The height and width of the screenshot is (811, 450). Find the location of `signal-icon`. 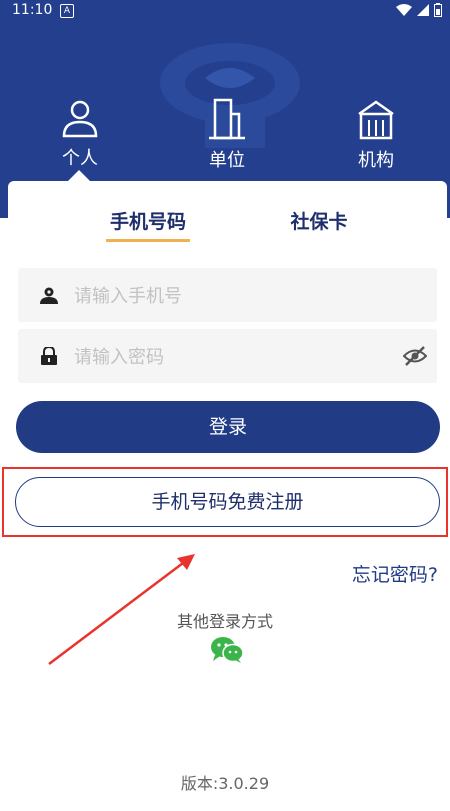

signal-icon is located at coordinates (423, 10).